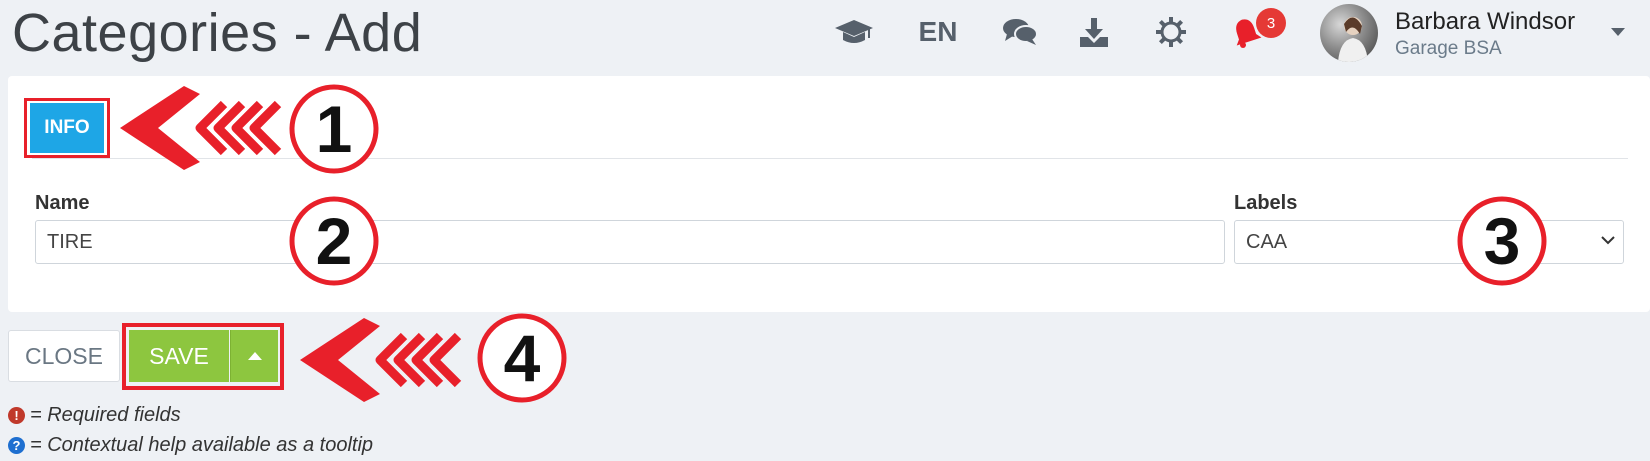 The width and height of the screenshot is (1650, 461). I want to click on language-selector: EN, so click(938, 32).